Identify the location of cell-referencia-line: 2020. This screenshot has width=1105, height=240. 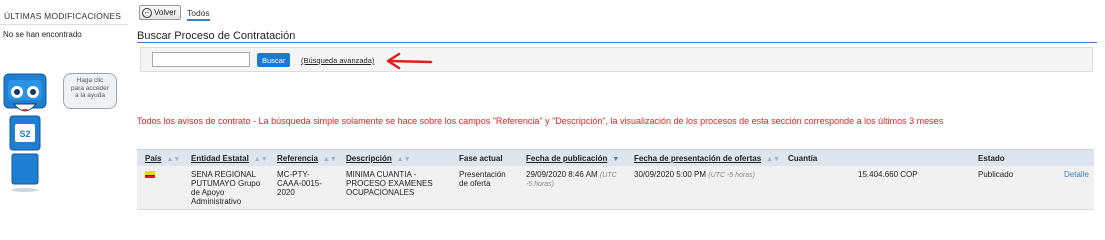
(286, 192).